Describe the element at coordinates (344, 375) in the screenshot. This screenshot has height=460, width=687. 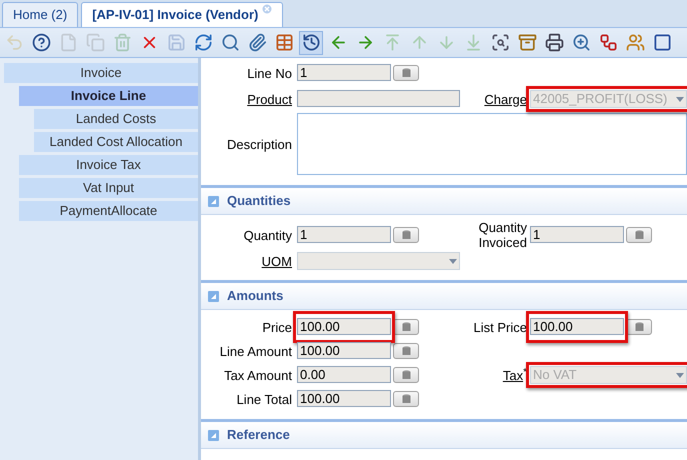
I see `number-field: 0.00` at that location.